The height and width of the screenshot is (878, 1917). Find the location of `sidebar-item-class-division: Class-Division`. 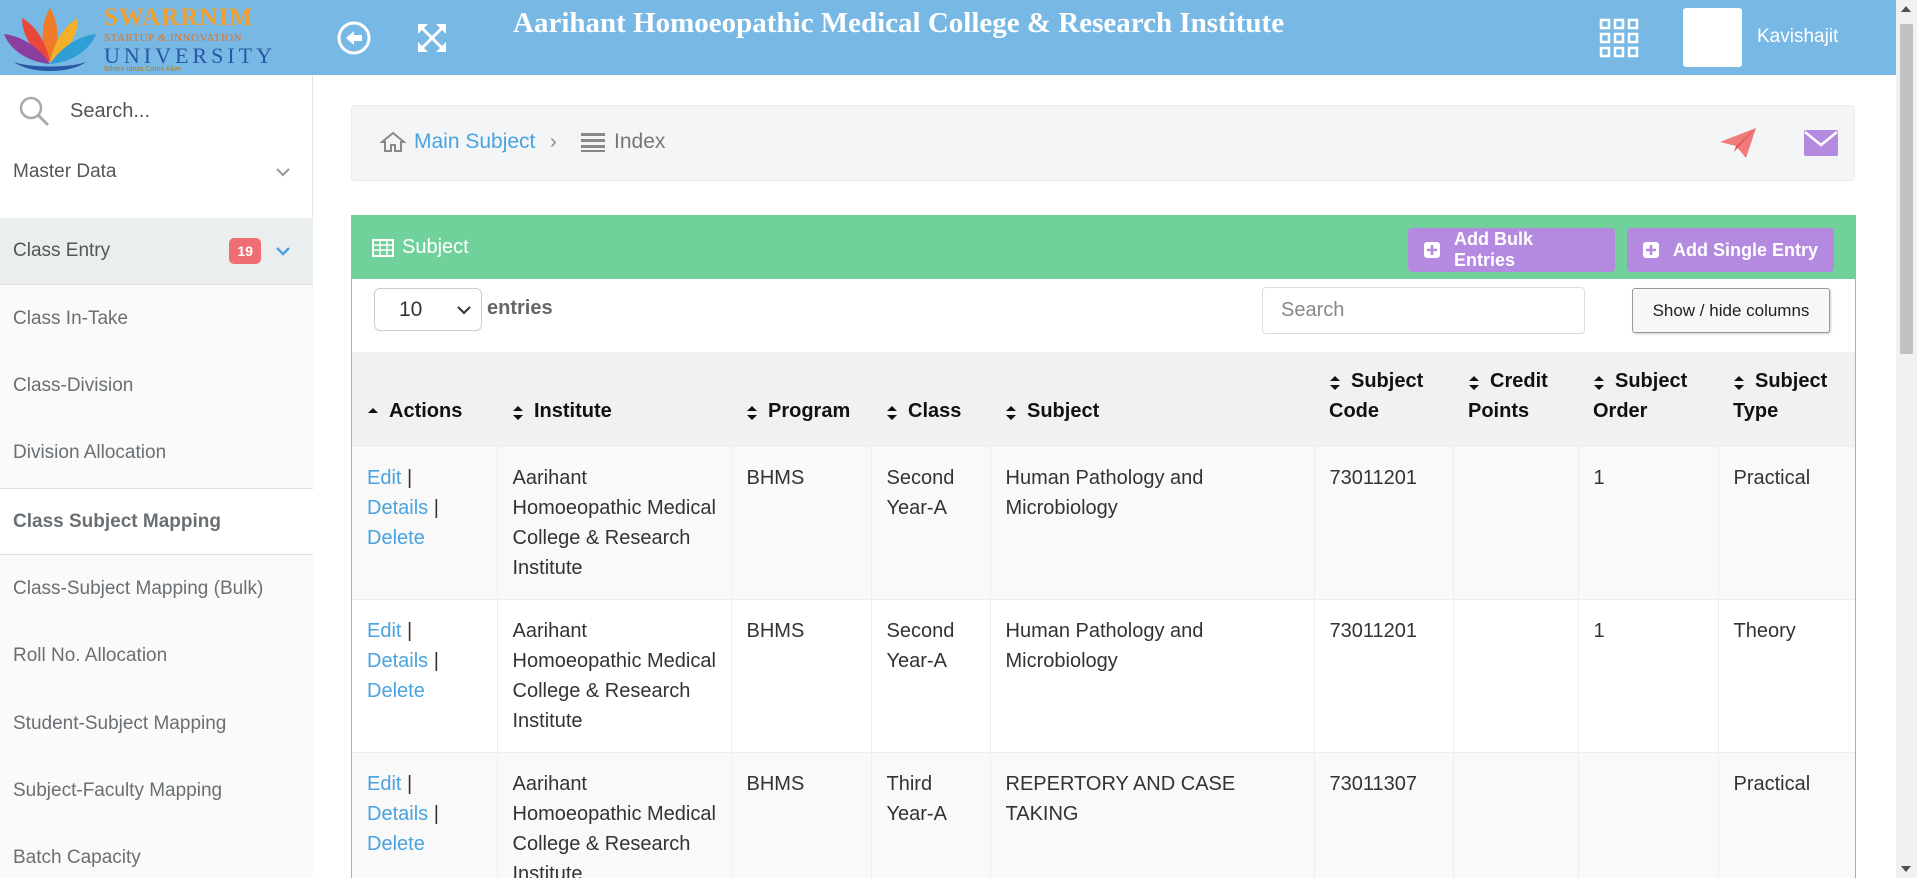

sidebar-item-class-division: Class-Division is located at coordinates (156, 385).